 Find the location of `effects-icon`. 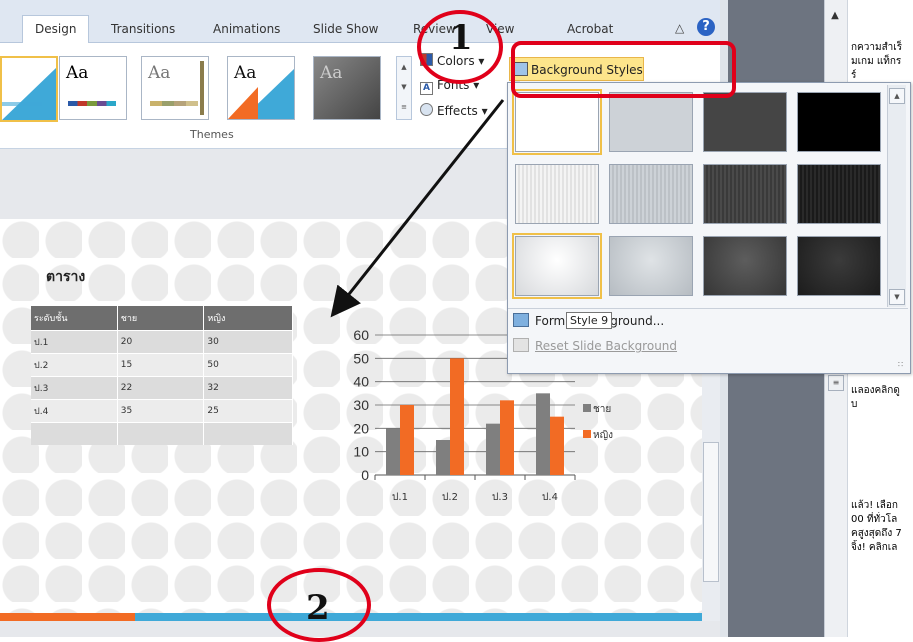

effects-icon is located at coordinates (426, 109).